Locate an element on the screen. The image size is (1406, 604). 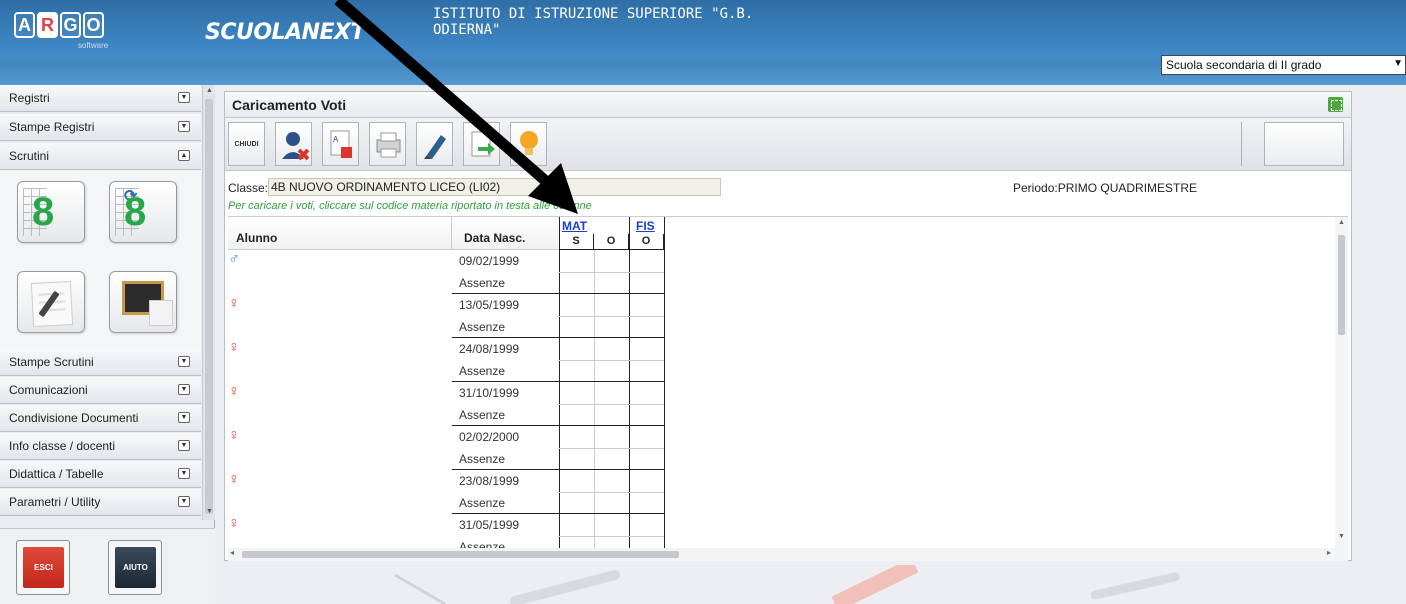
chevron-up-icon: ▲ is located at coordinates (184, 155).